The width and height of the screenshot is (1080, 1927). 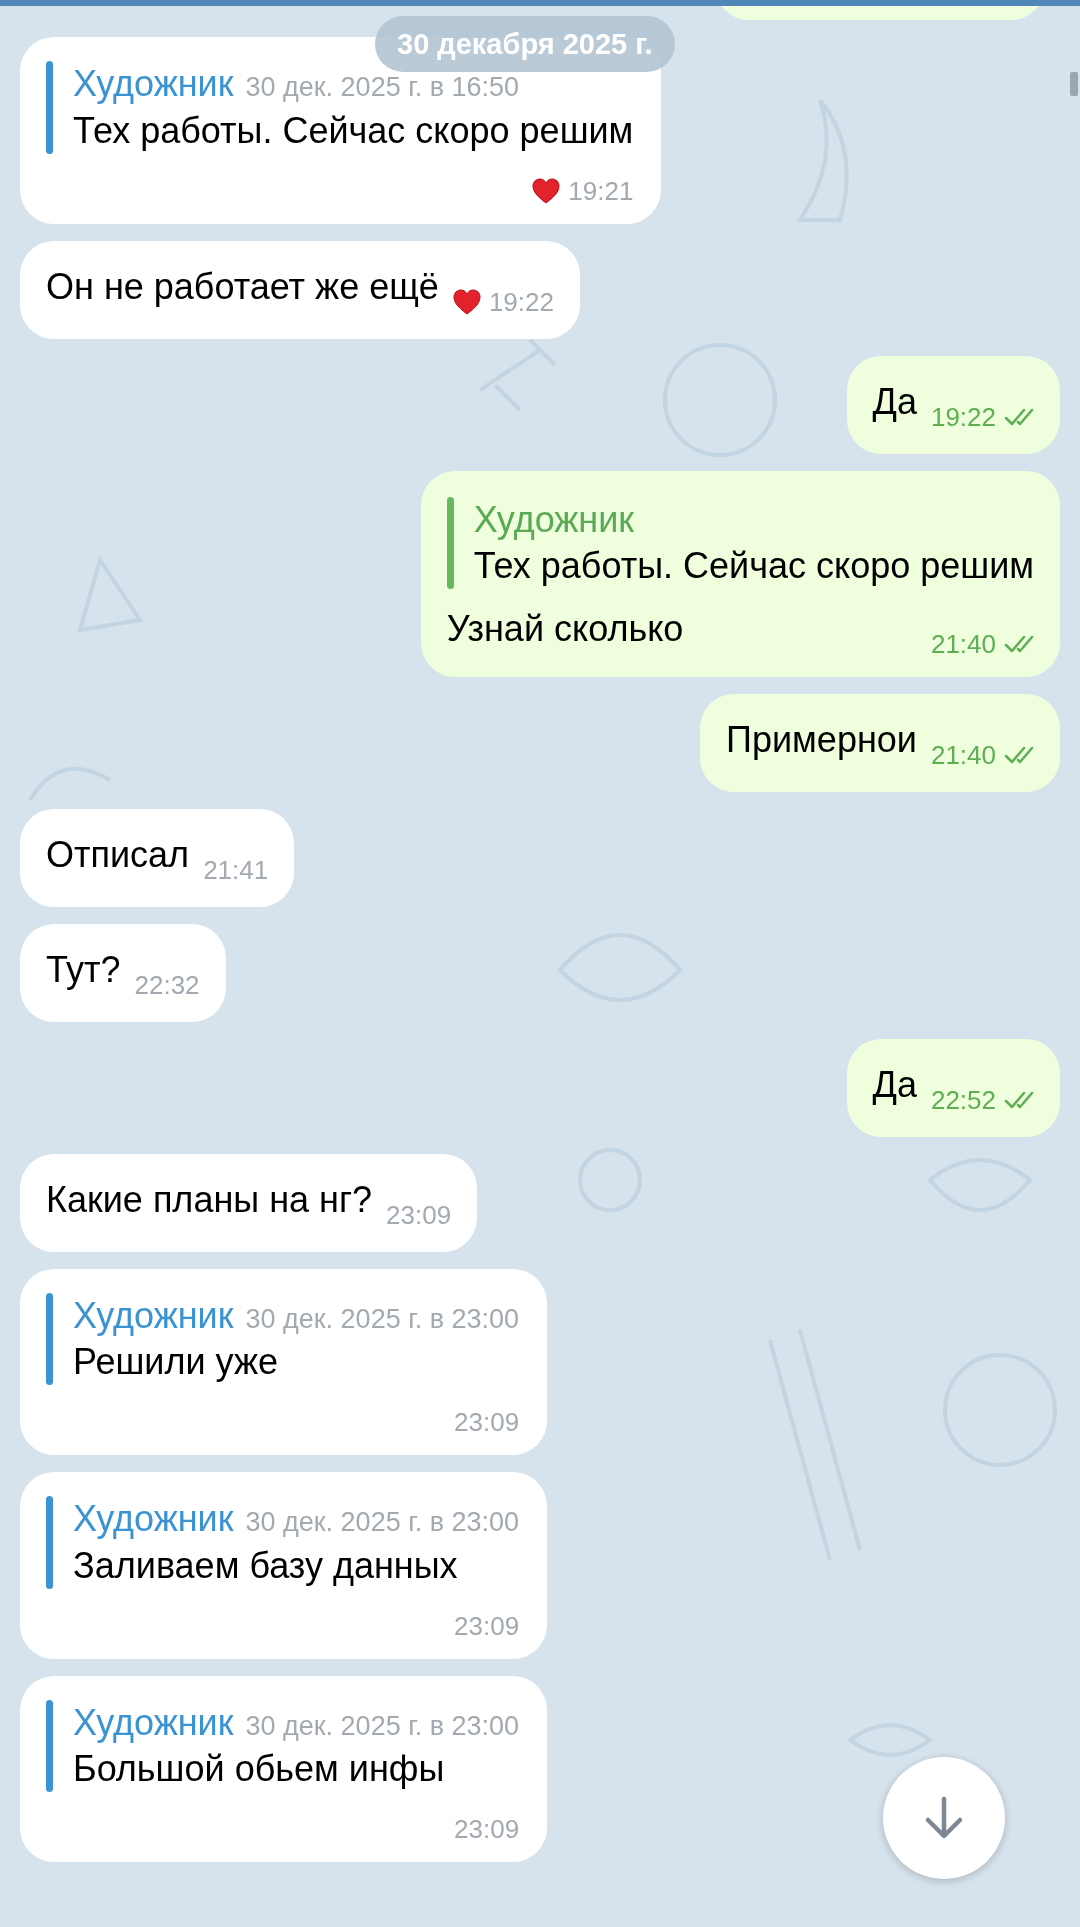 I want to click on message-text: Узнай сколько, so click(x=565, y=628).